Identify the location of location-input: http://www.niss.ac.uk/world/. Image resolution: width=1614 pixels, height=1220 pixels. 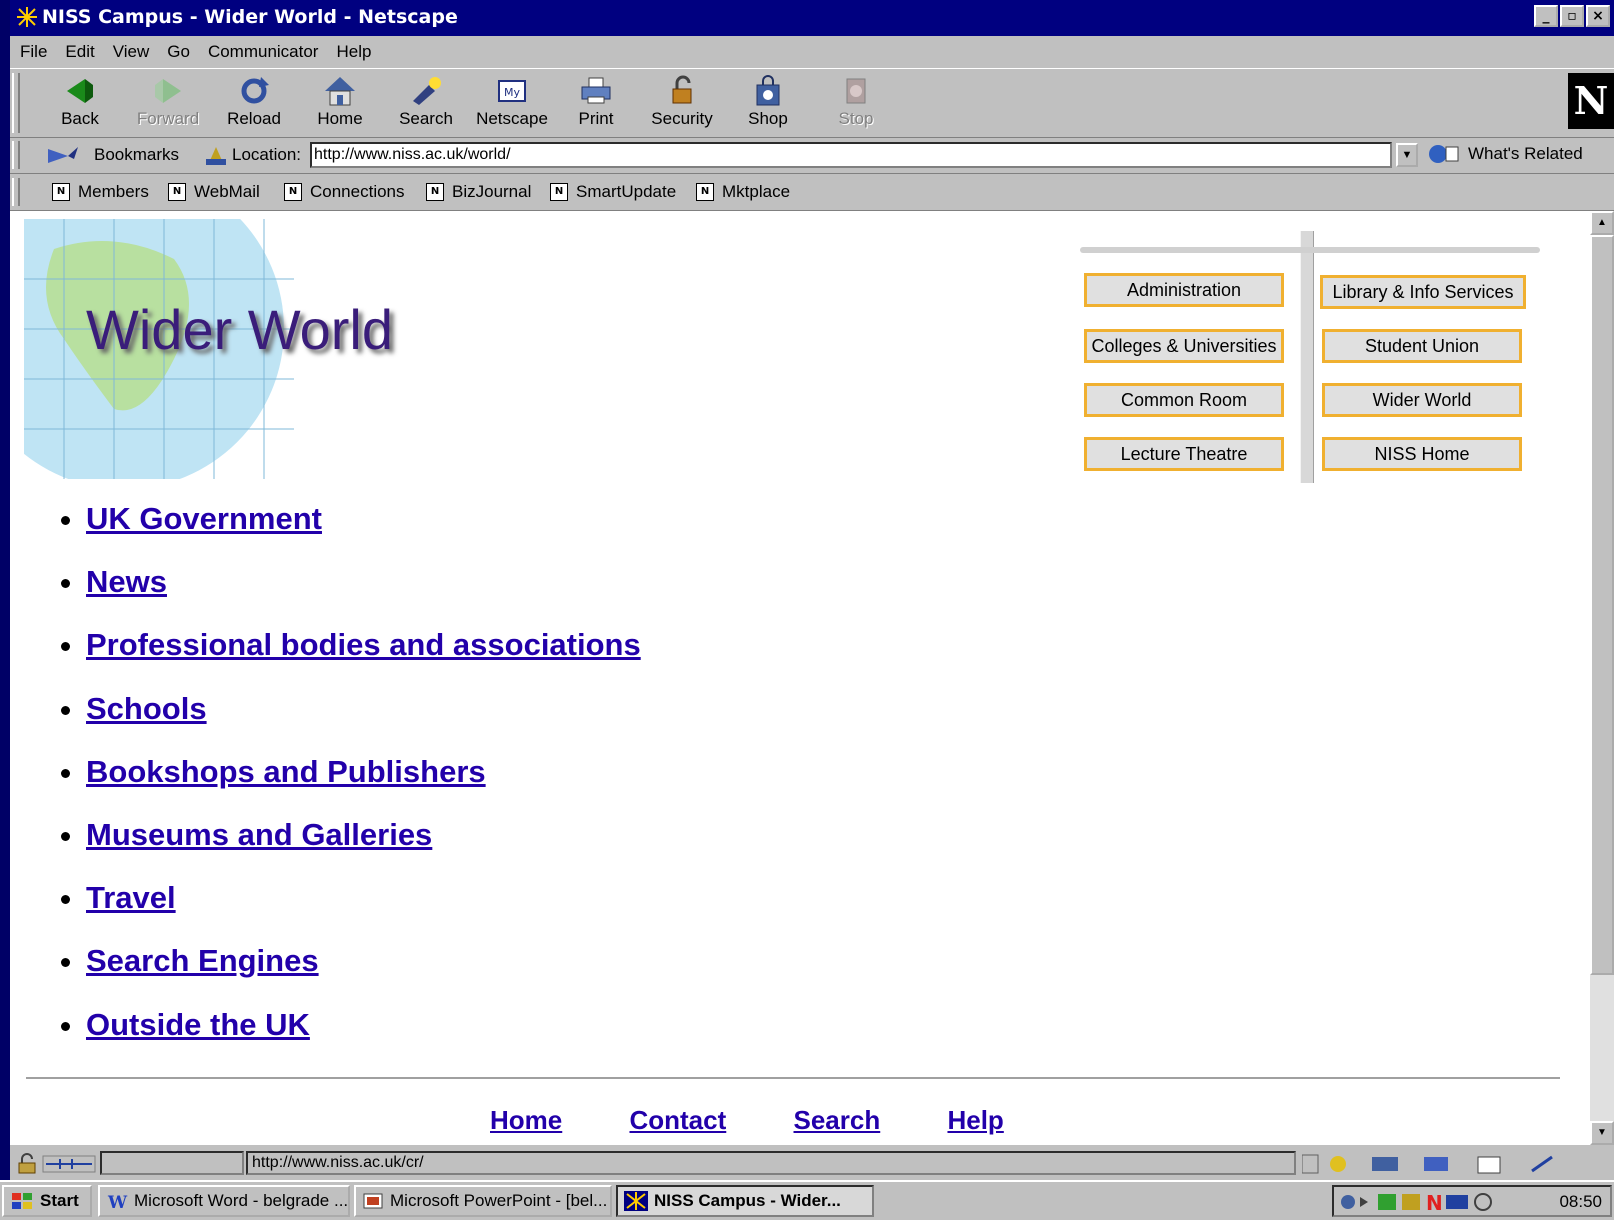
(851, 155).